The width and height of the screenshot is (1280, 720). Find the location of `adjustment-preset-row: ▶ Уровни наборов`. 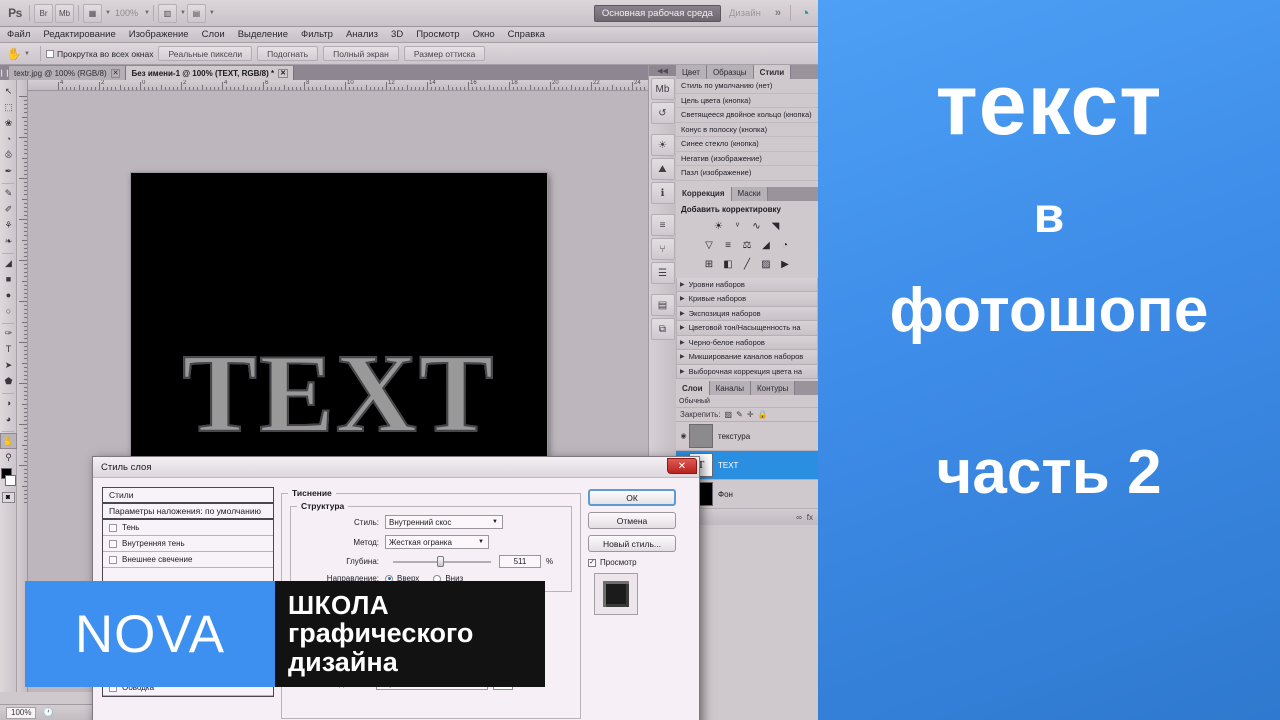

adjustment-preset-row: ▶ Уровни наборов is located at coordinates (747, 284).